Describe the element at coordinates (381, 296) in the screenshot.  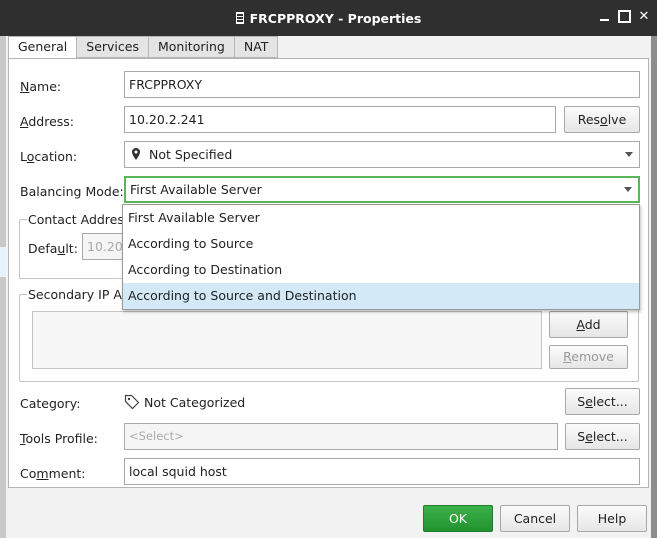
I see `option-according-to-source-and-destination: According to Source and Destination` at that location.